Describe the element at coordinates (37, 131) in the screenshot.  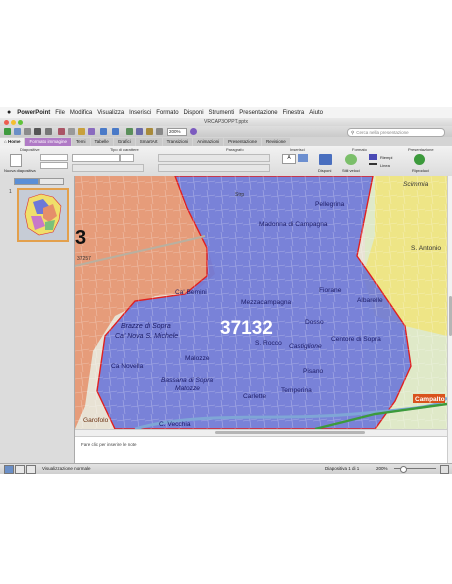
I see `save-icon` at that location.